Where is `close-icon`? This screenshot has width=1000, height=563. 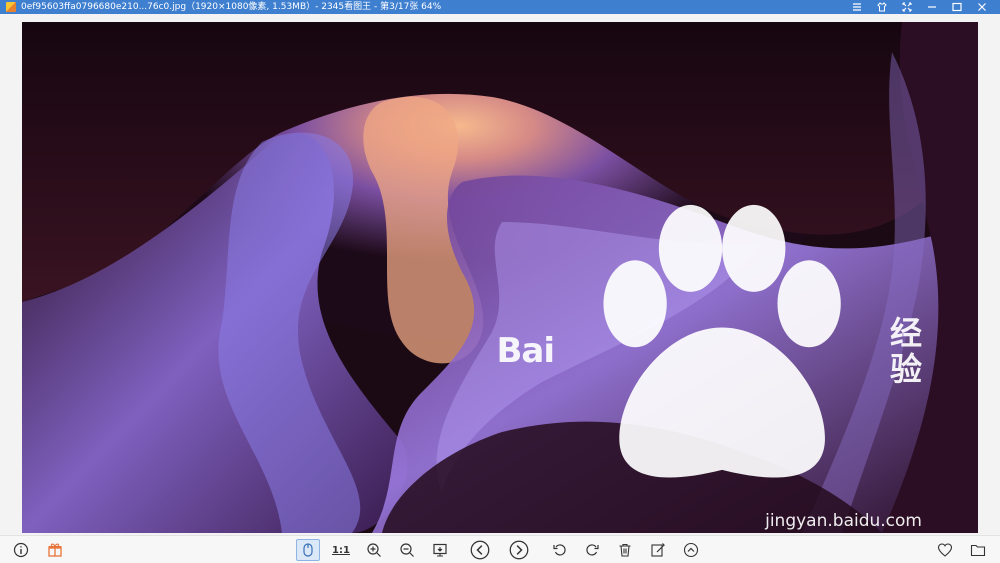
close-icon is located at coordinates (981, 7).